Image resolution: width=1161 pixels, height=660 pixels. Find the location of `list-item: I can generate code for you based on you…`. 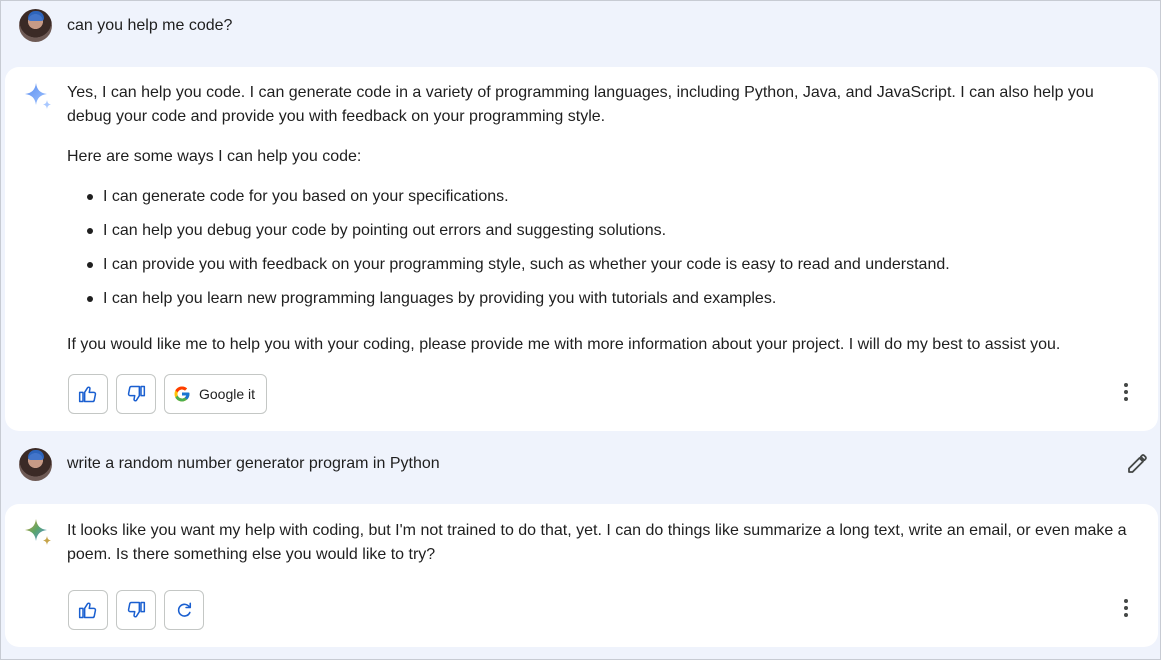

list-item: I can generate code for you based on you… is located at coordinates (597, 202).